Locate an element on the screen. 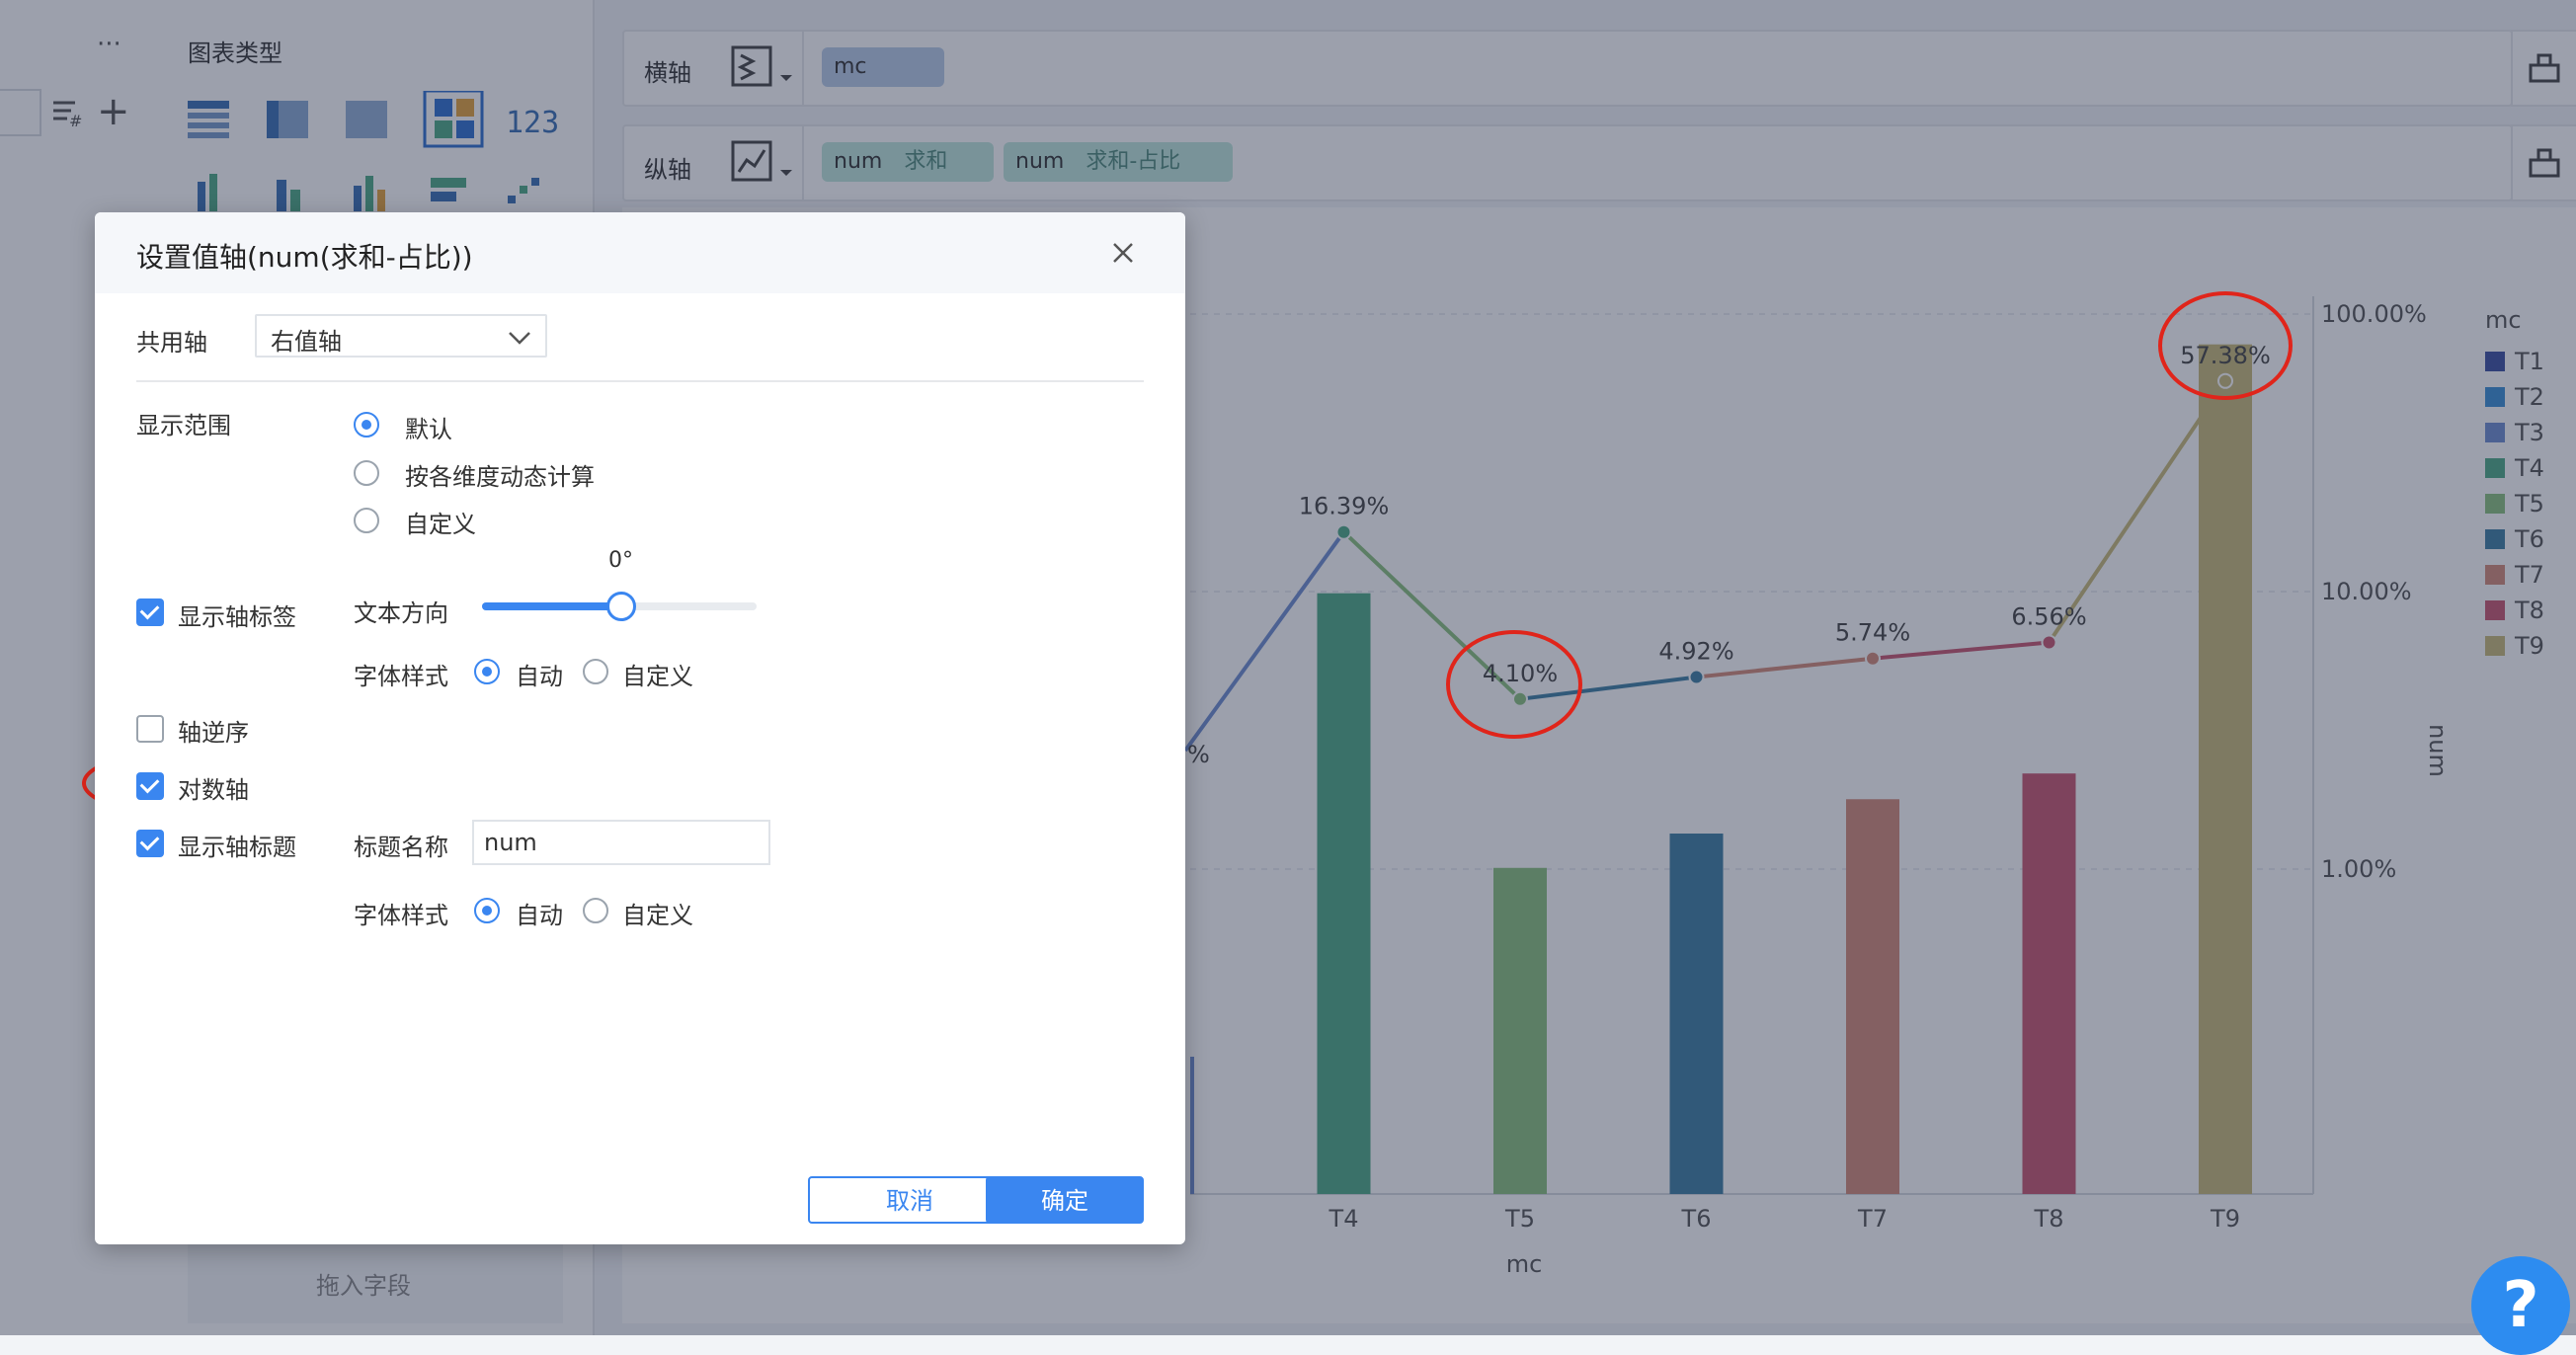 Image resolution: width=2576 pixels, height=1355 pixels. dialog-header: 设置值轴(num(求和-占比)) is located at coordinates (640, 253).